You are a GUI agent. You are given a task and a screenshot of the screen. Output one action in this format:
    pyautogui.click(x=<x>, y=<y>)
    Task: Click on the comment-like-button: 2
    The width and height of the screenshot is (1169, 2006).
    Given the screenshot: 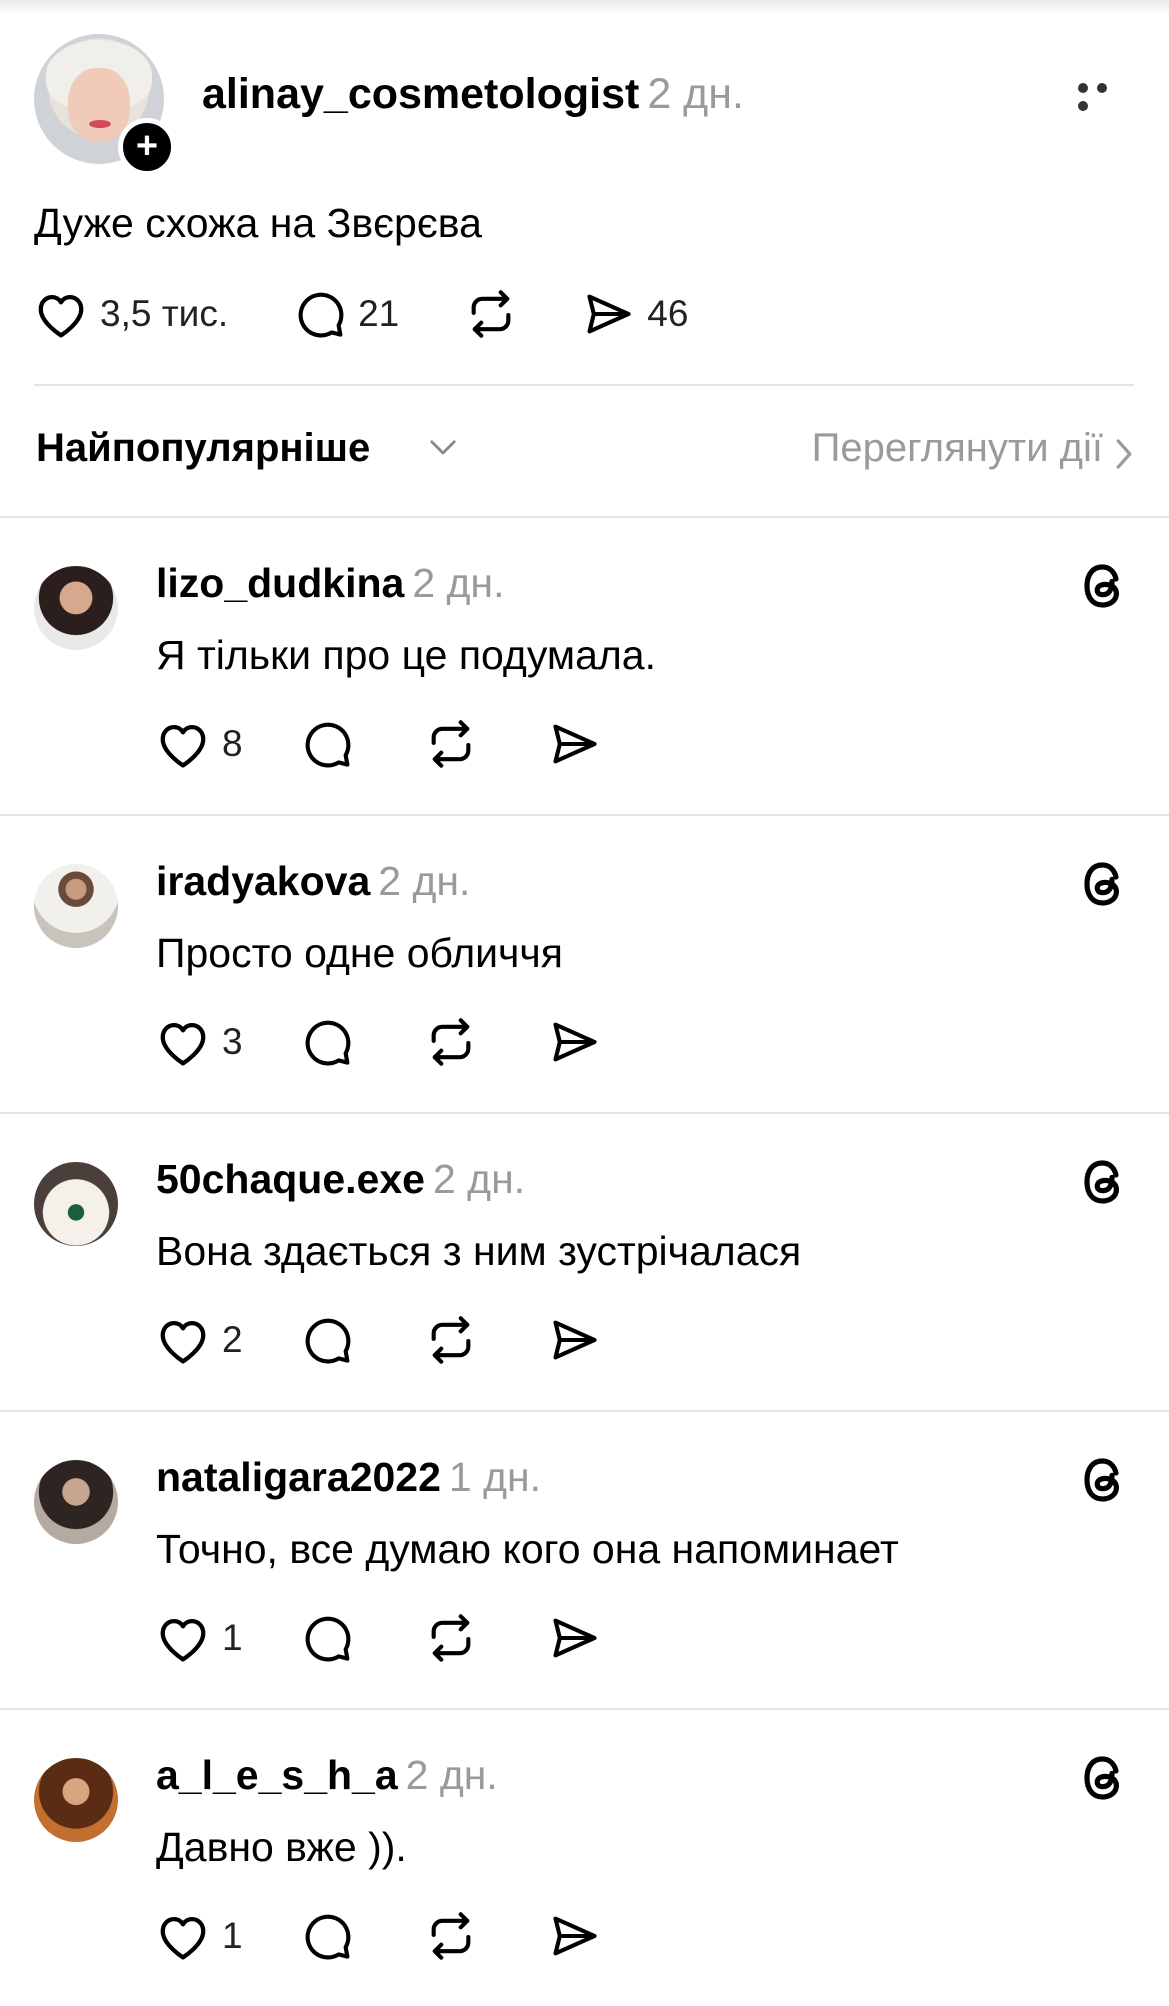 What is the action you would take?
    pyautogui.click(x=199, y=1340)
    